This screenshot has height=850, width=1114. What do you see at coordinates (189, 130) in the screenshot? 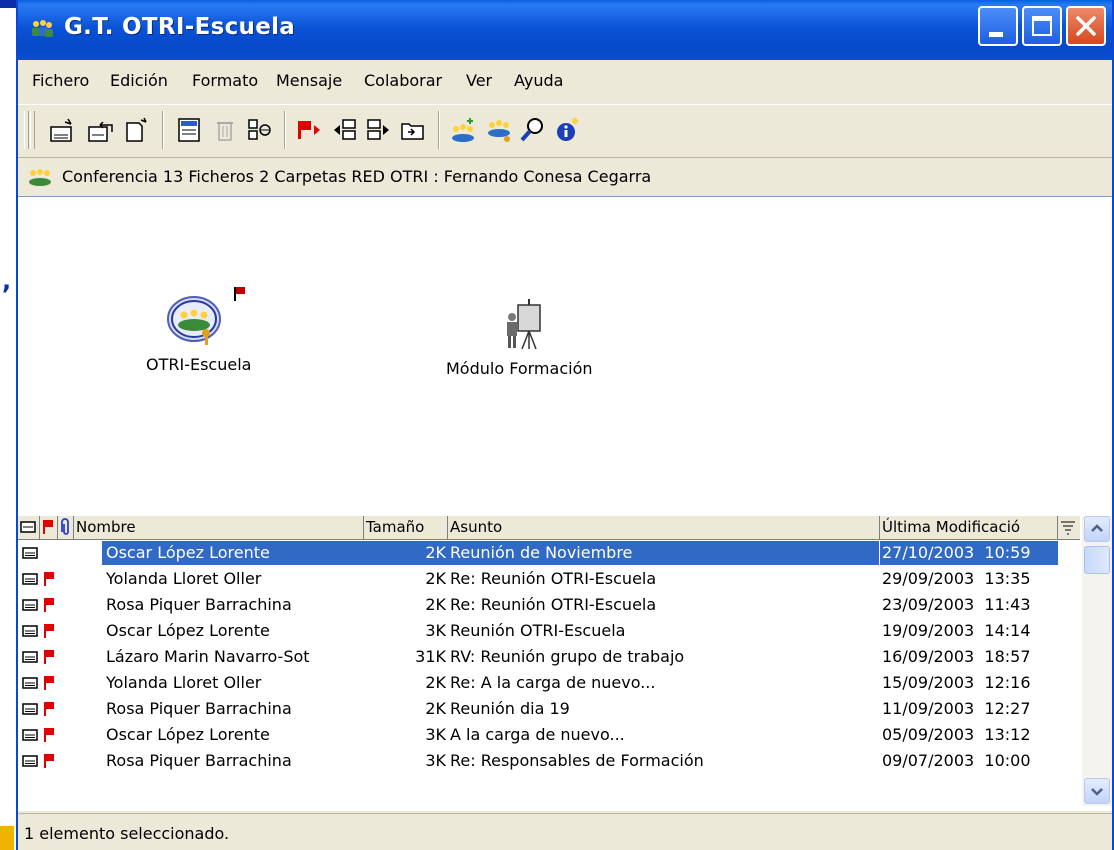
I see `properties-icon` at bounding box center [189, 130].